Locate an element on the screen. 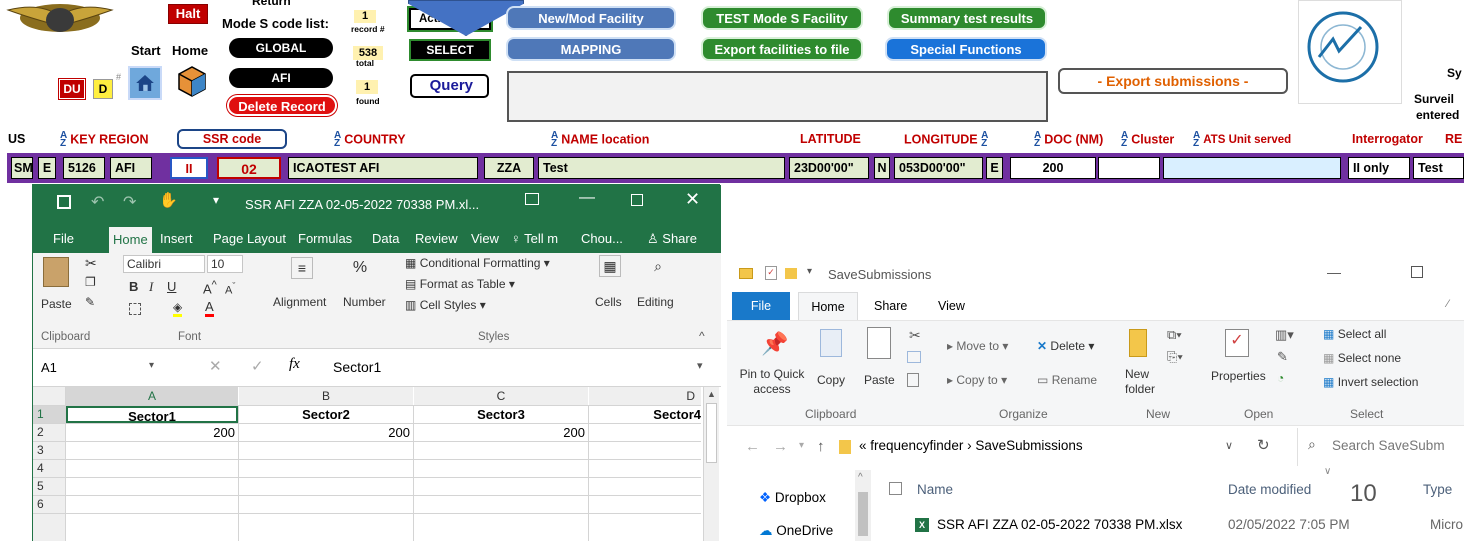 This screenshot has width=1464, height=541. header-ats-unit: A Z ATS Unit served is located at coordinates (1242, 140).